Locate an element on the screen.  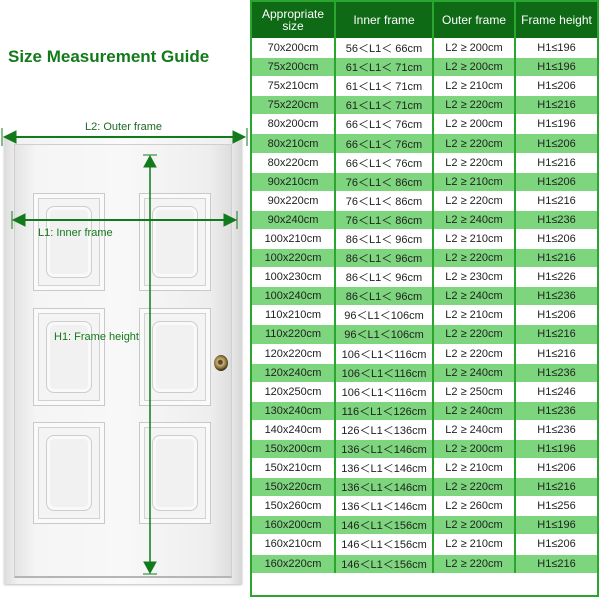
table-row: 80x200cm 66＜L1＜ 76cm L2 ≥ 200cm H1≤196 is located at coordinates (424, 124).